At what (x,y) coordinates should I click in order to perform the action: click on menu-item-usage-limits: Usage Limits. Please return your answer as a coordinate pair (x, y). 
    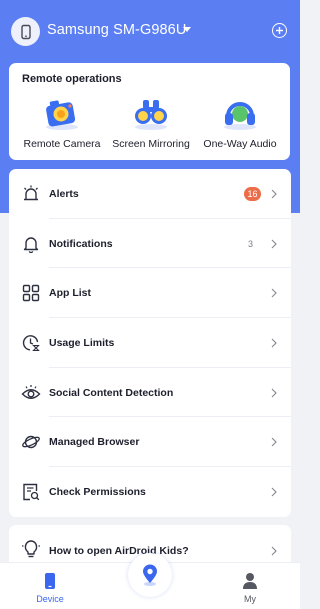
    Looking at the image, I should click on (150, 343).